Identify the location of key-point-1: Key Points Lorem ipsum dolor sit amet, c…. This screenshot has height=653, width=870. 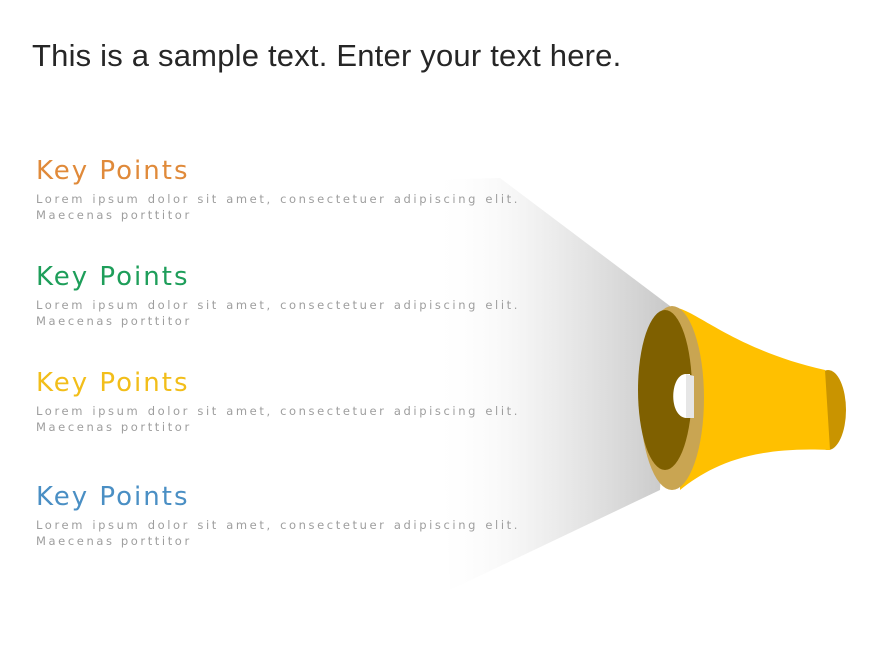
(278, 189).